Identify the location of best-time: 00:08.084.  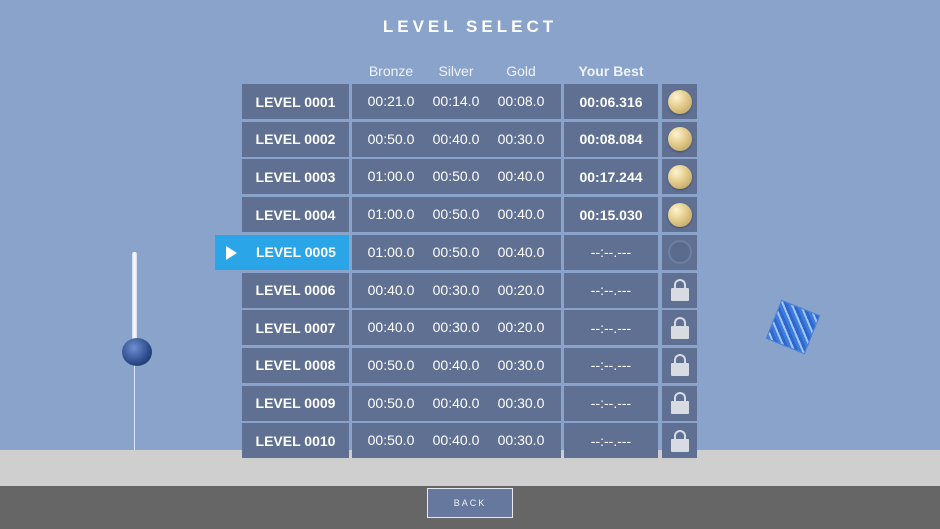
(611, 139).